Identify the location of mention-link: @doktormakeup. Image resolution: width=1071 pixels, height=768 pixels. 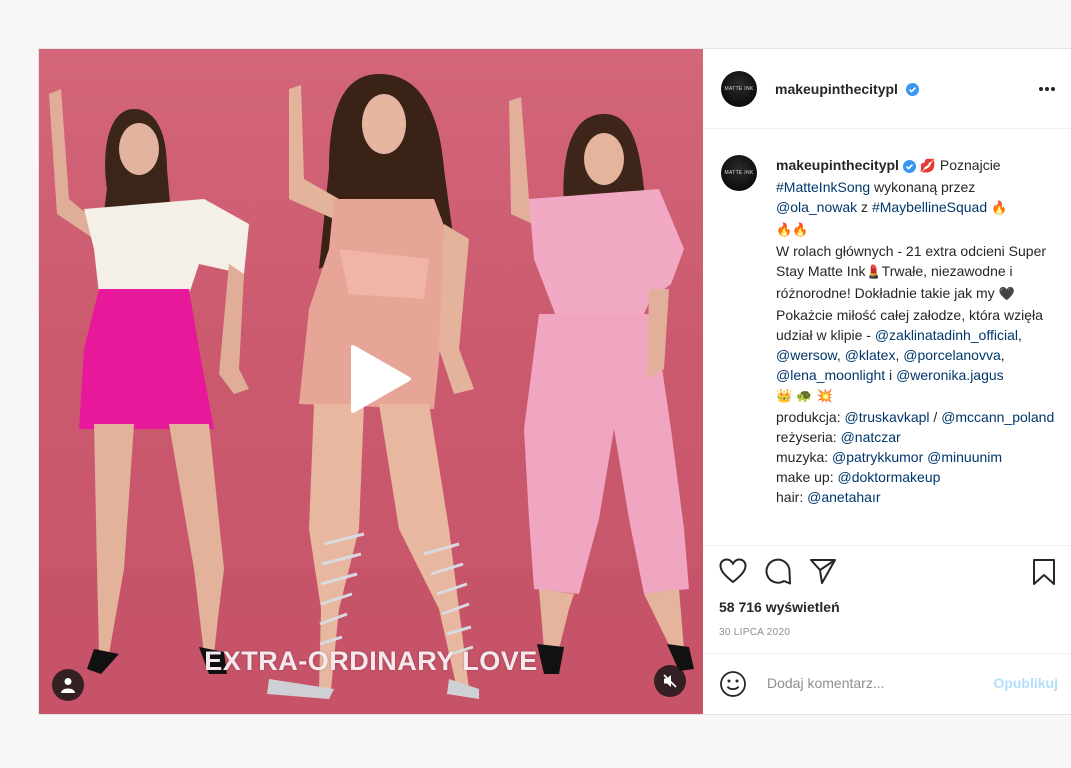
(888, 477).